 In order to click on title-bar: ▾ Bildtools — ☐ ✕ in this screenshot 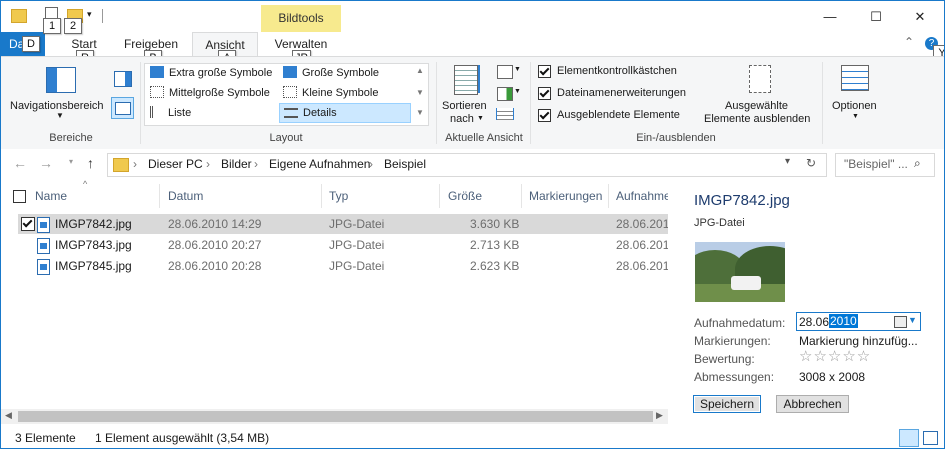, I will do `click(472, 16)`.